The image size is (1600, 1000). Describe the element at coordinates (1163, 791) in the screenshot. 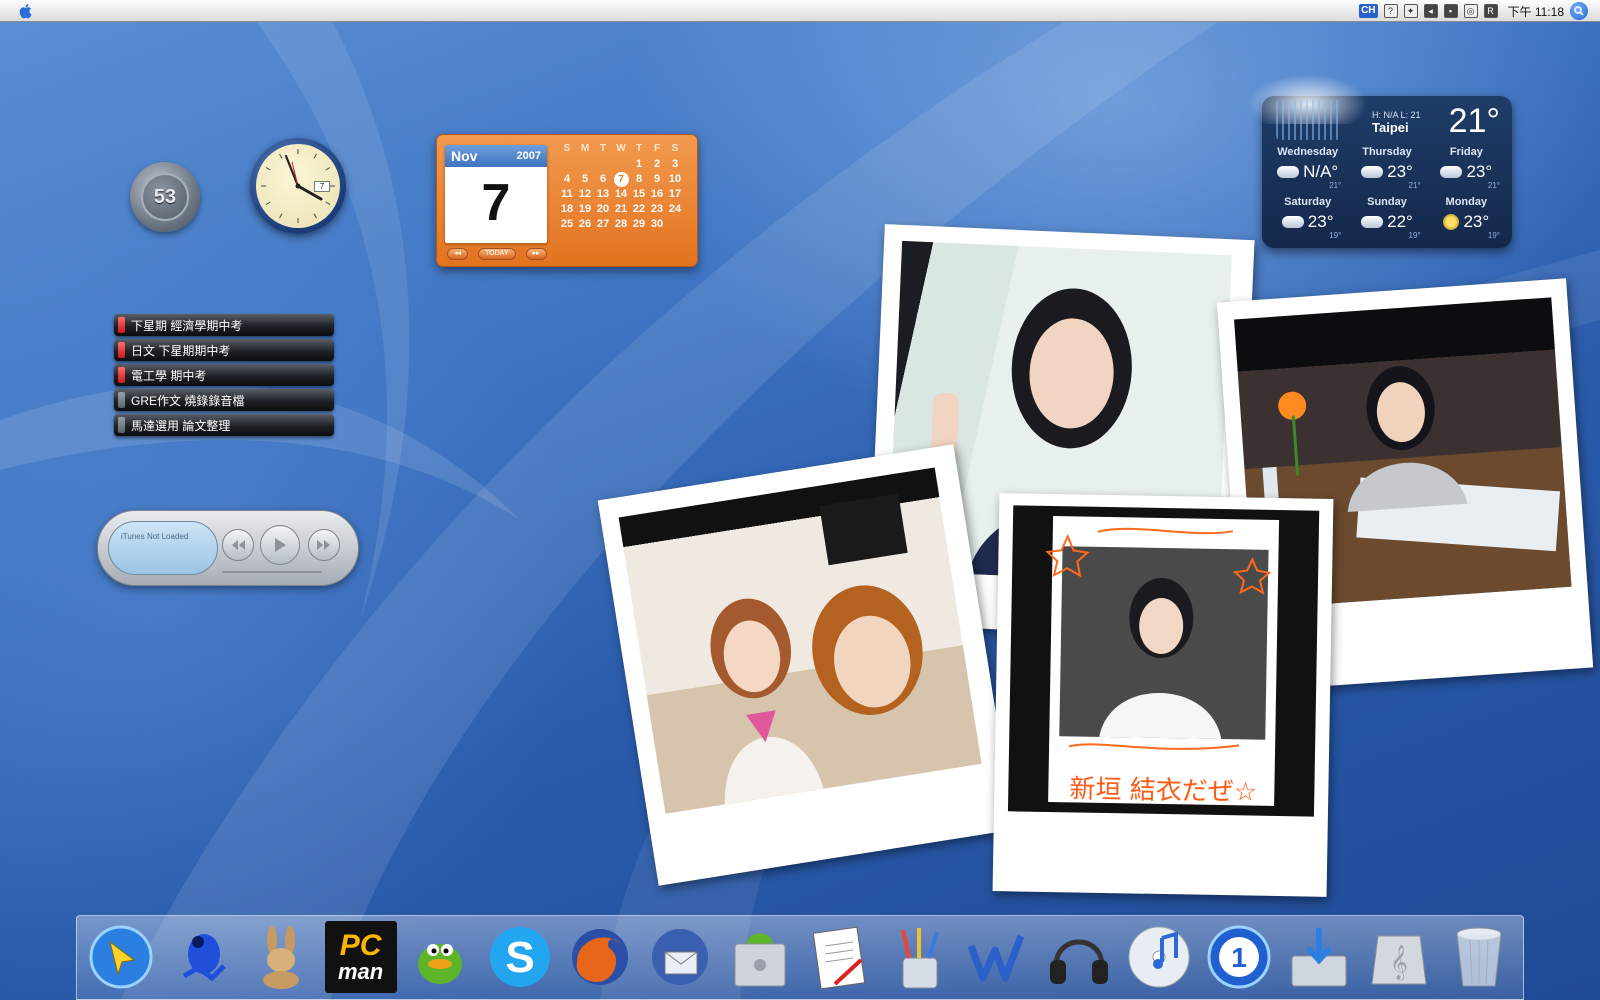

I see `polaroid-caption: 新垣 結衣だぜ☆` at that location.